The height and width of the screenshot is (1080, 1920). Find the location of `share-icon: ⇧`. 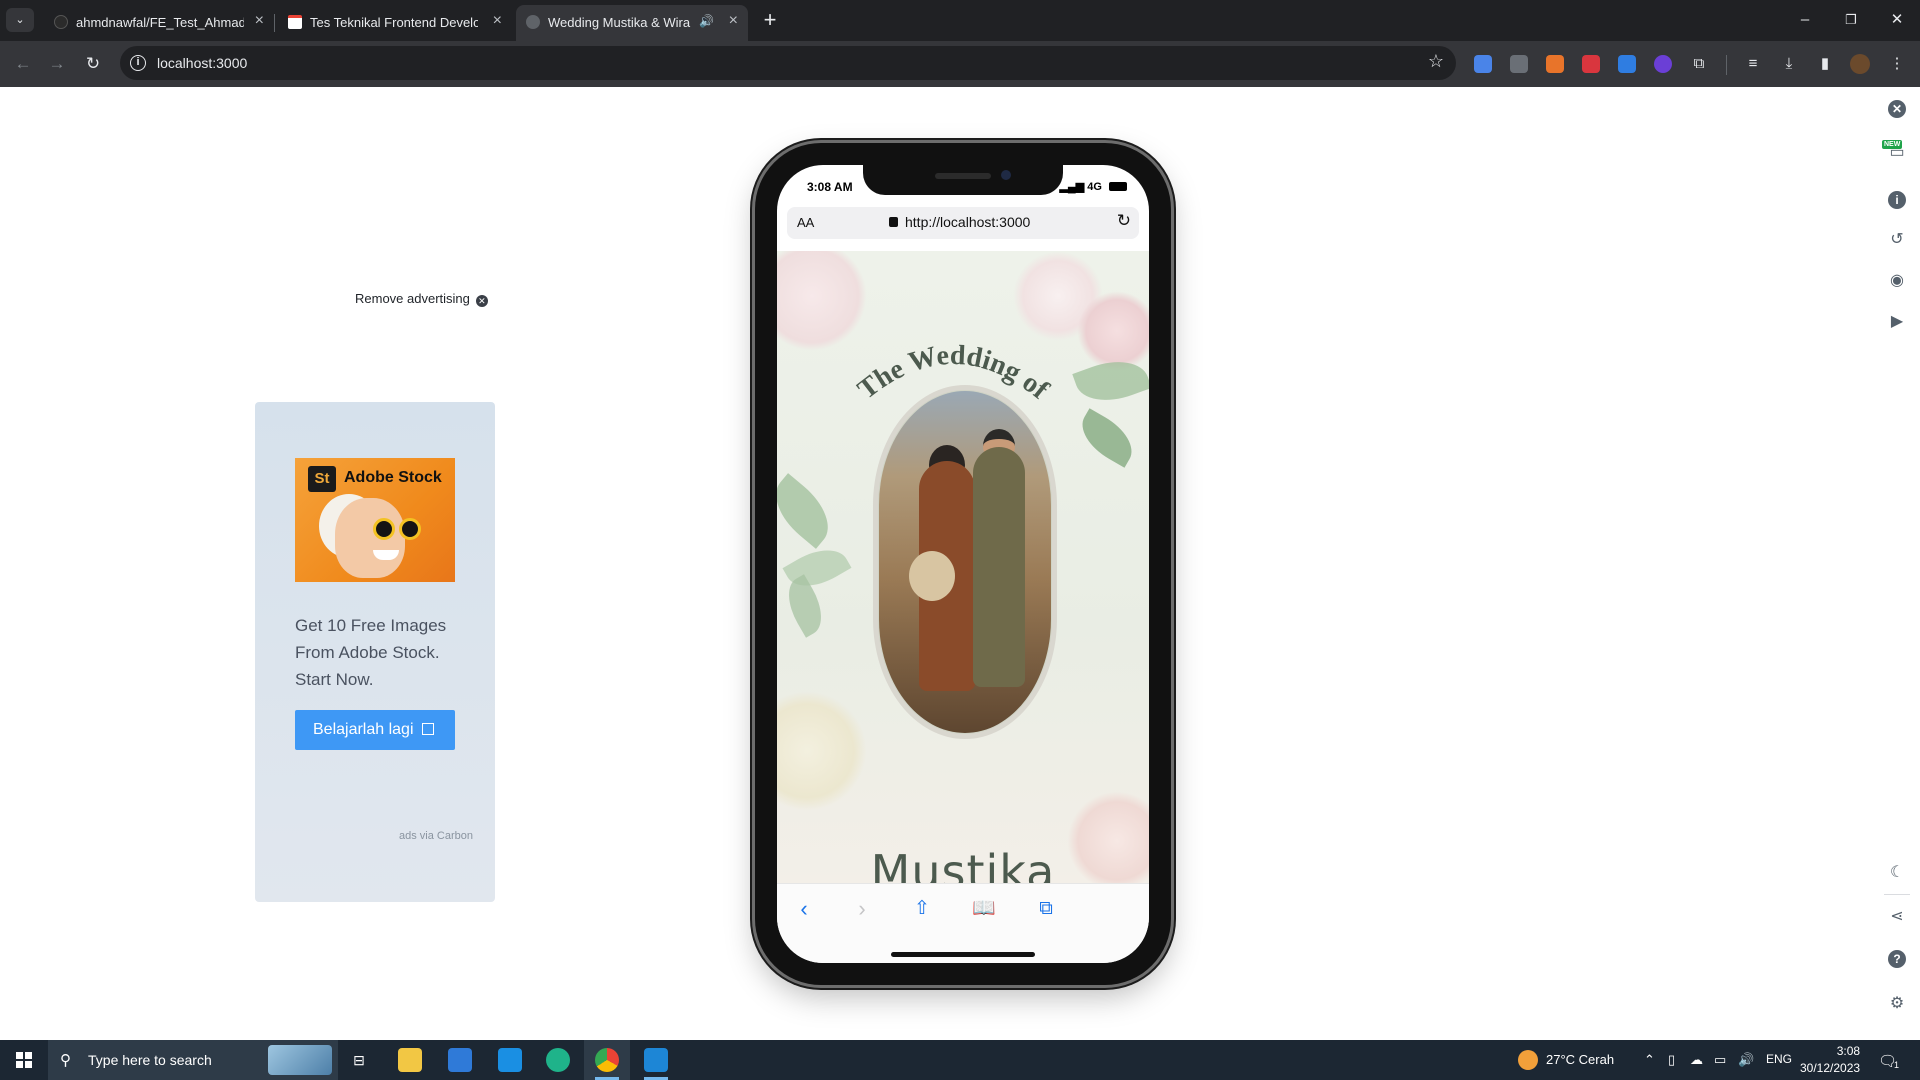

share-icon: ⇧ is located at coordinates (922, 909).